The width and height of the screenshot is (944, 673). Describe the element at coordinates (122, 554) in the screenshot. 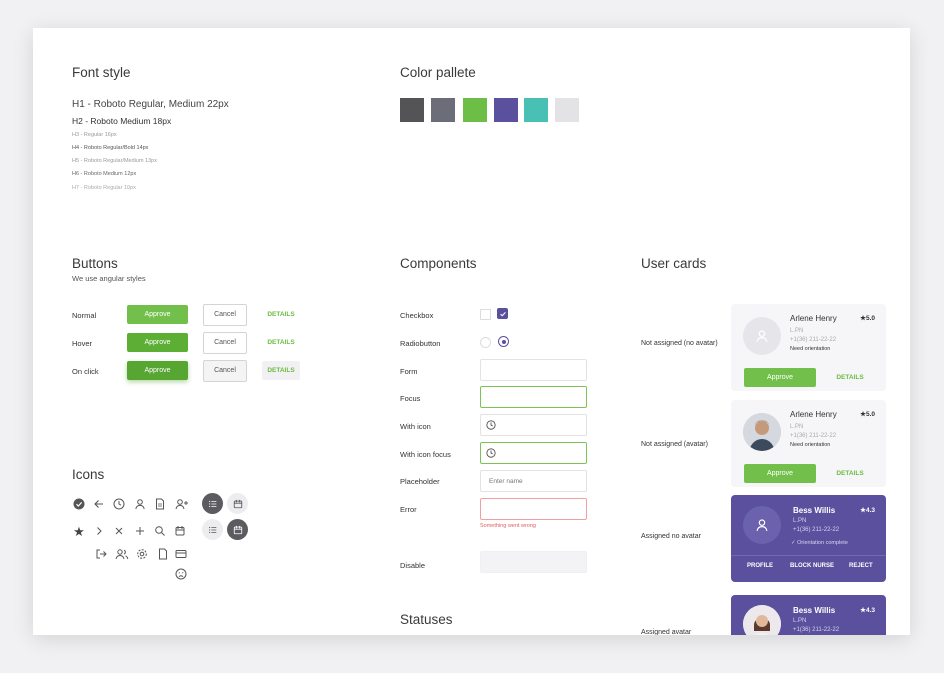

I see `users-icon` at that location.